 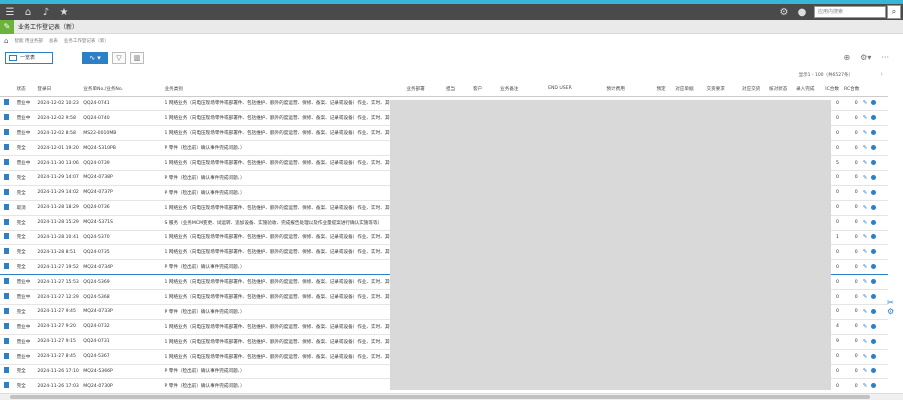 What do you see at coordinates (522, 89) in the screenshot?
I see `column-header: 业务备注` at bounding box center [522, 89].